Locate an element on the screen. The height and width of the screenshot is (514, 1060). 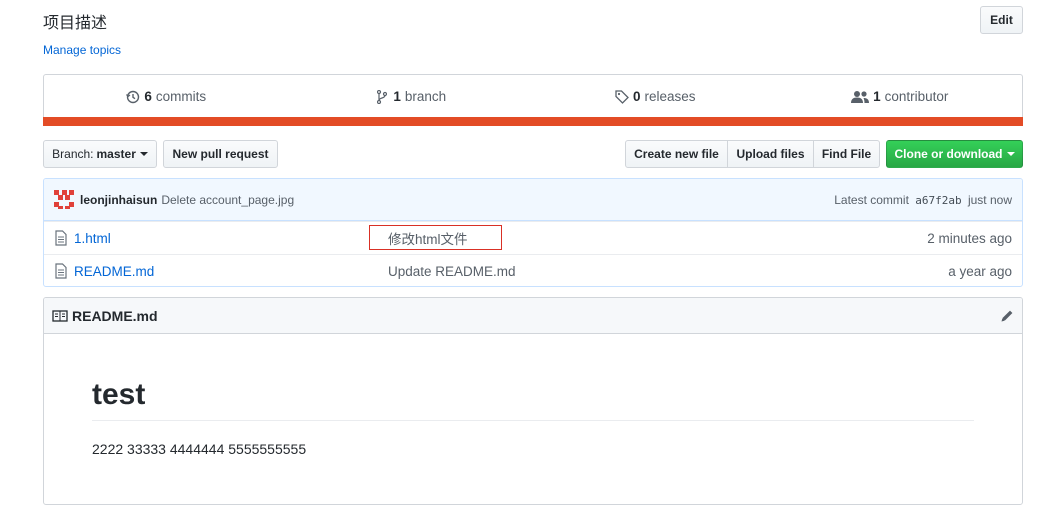
avatar is located at coordinates (64, 199).